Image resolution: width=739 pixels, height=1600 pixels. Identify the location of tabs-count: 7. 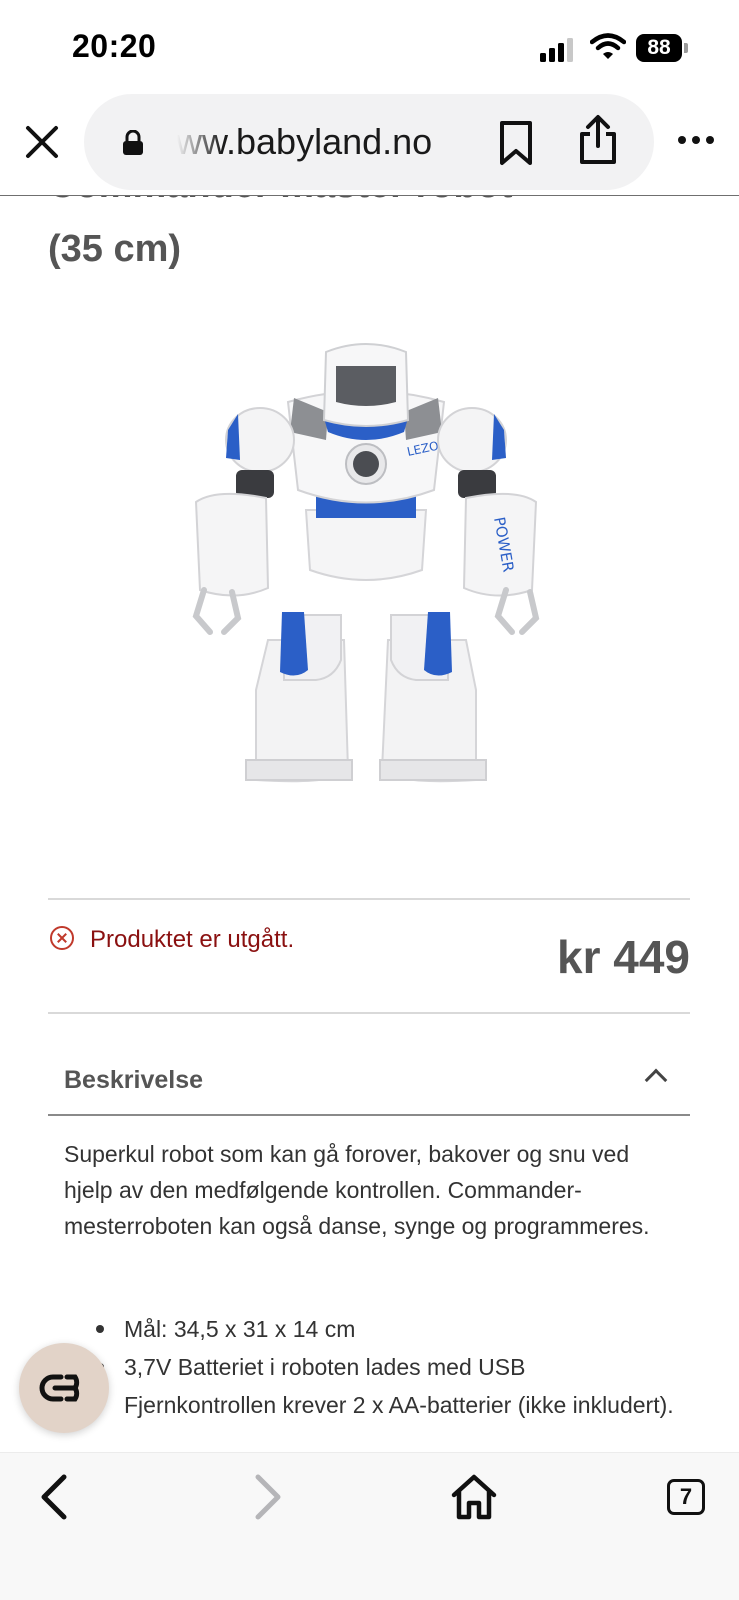
(686, 1497).